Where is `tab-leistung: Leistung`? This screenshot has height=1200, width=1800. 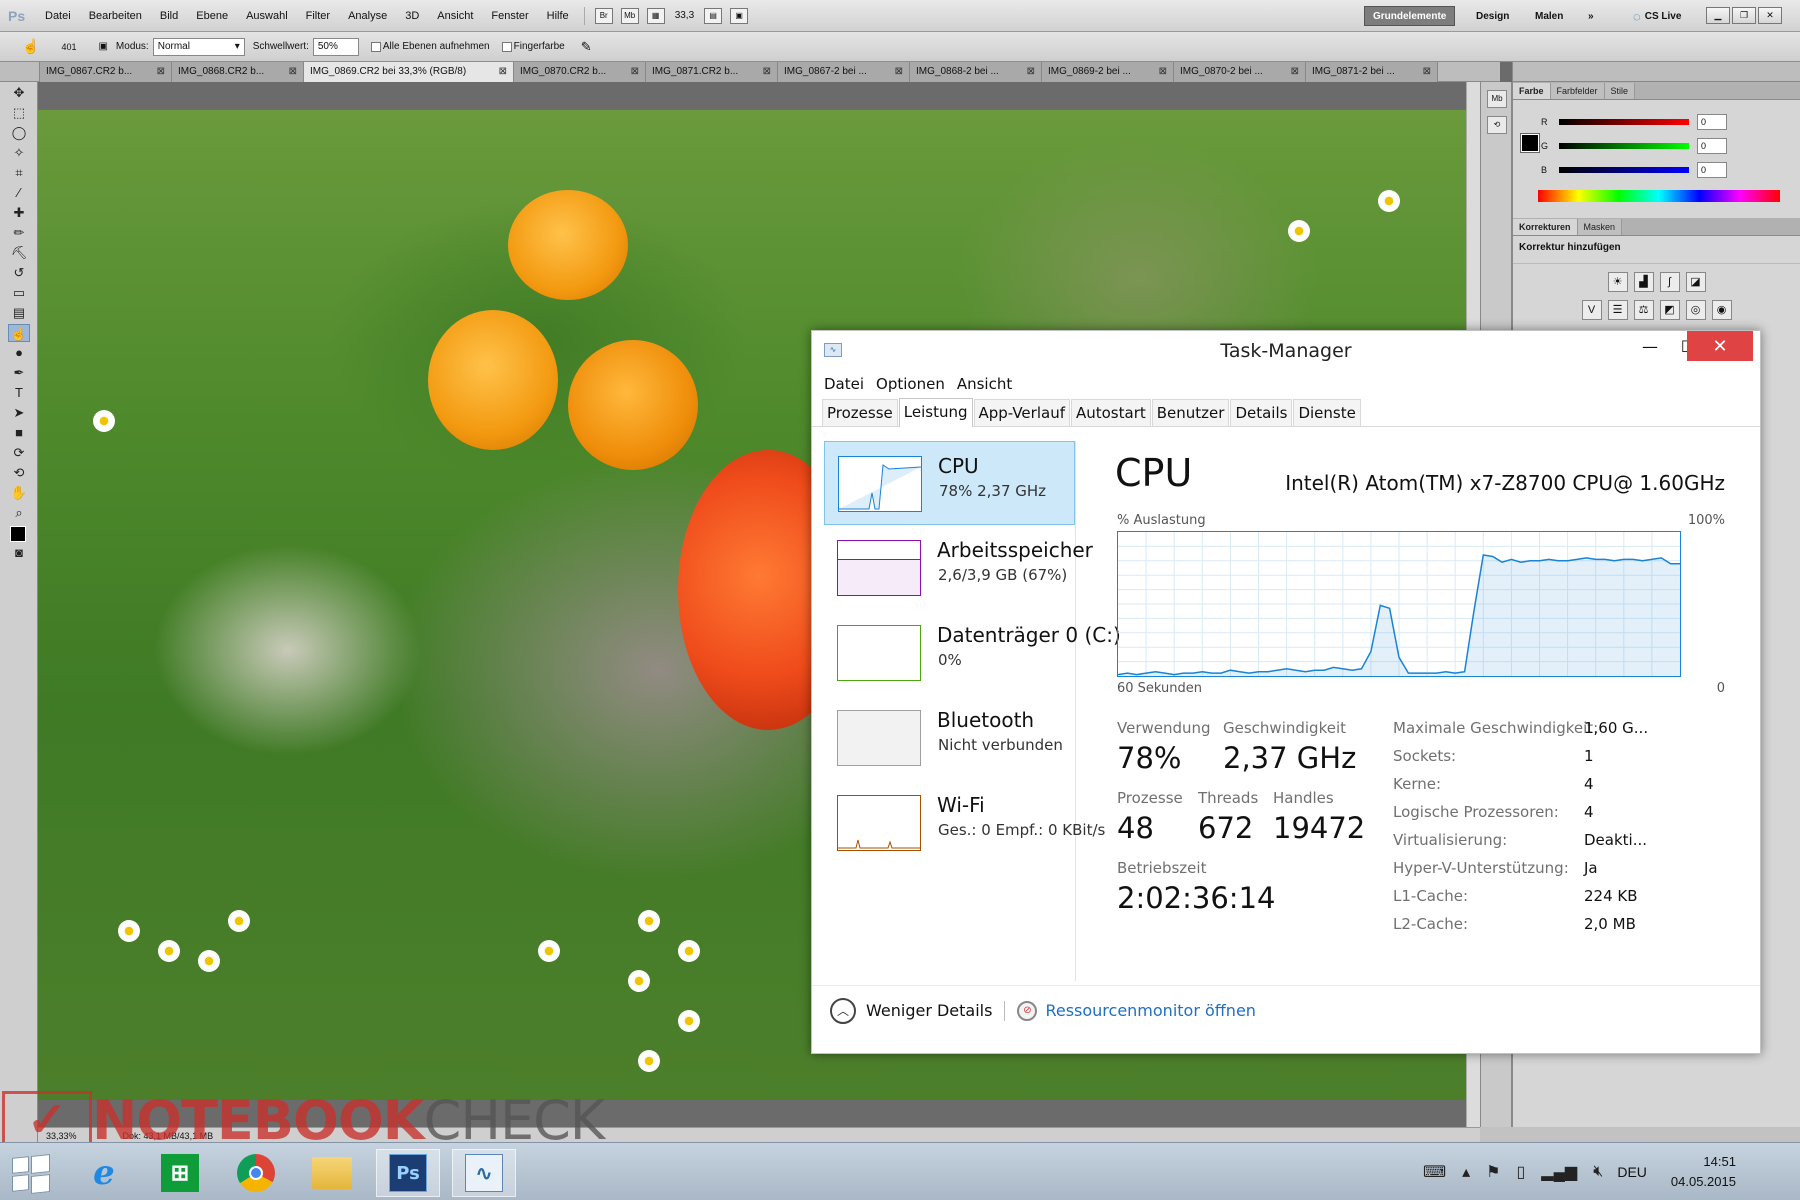 tab-leistung: Leistung is located at coordinates (935, 412).